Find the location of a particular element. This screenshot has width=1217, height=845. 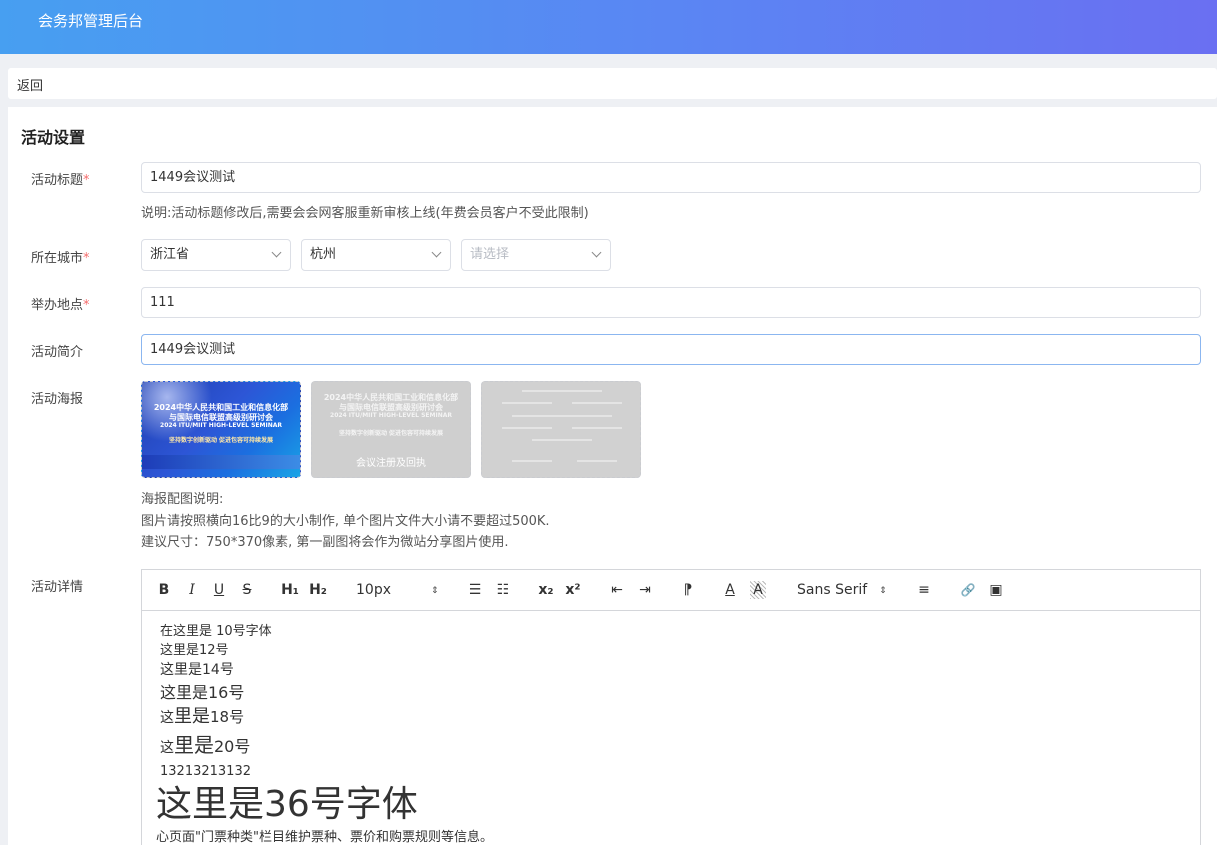

font-color-button: A is located at coordinates (730, 590).